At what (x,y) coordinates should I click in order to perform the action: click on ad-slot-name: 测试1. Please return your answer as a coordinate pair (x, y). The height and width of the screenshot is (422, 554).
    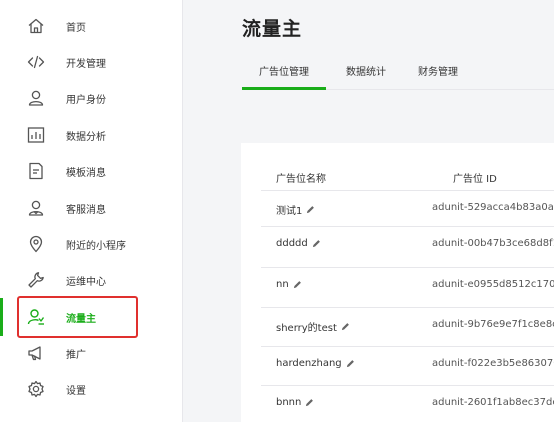
    Looking at the image, I should click on (295, 209).